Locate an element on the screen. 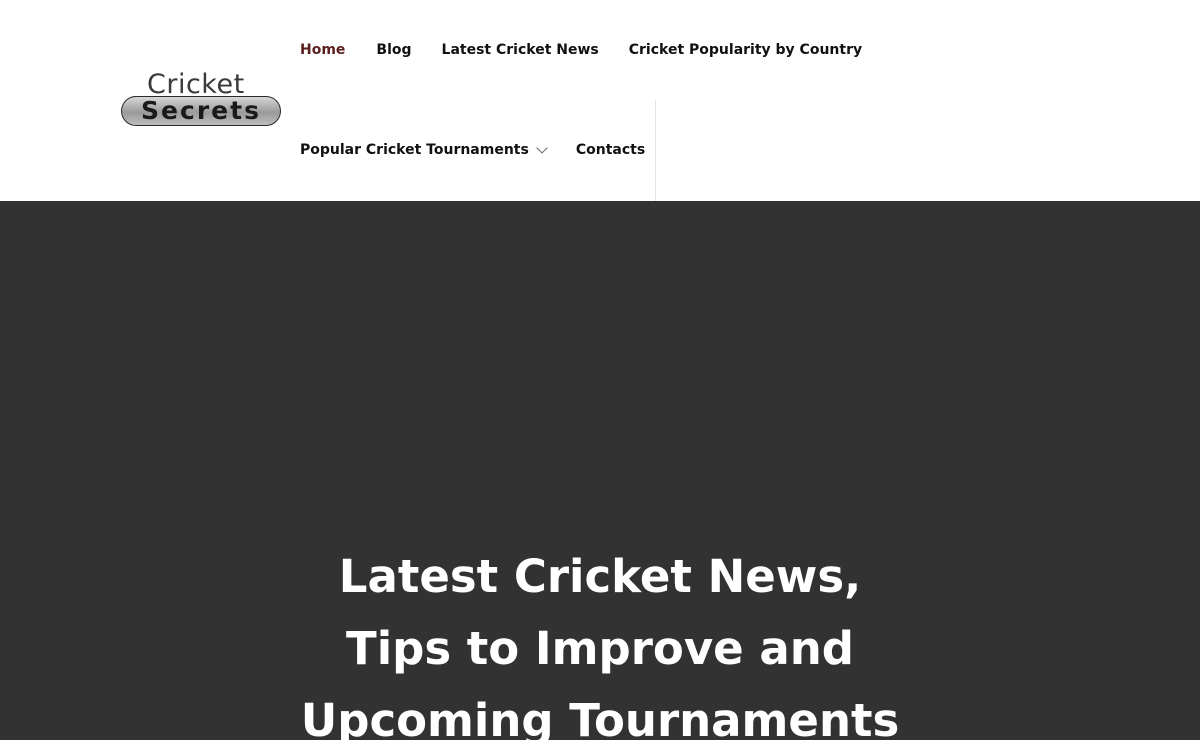 This screenshot has width=1200, height=740. nav-contacts: Contacts is located at coordinates (610, 150).